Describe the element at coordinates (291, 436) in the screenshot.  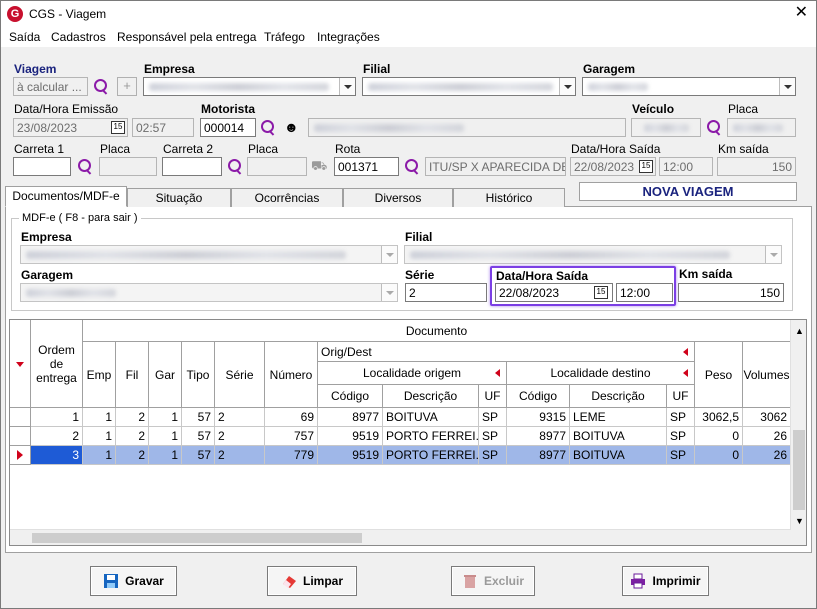
I see `cell-numero: 757` at that location.